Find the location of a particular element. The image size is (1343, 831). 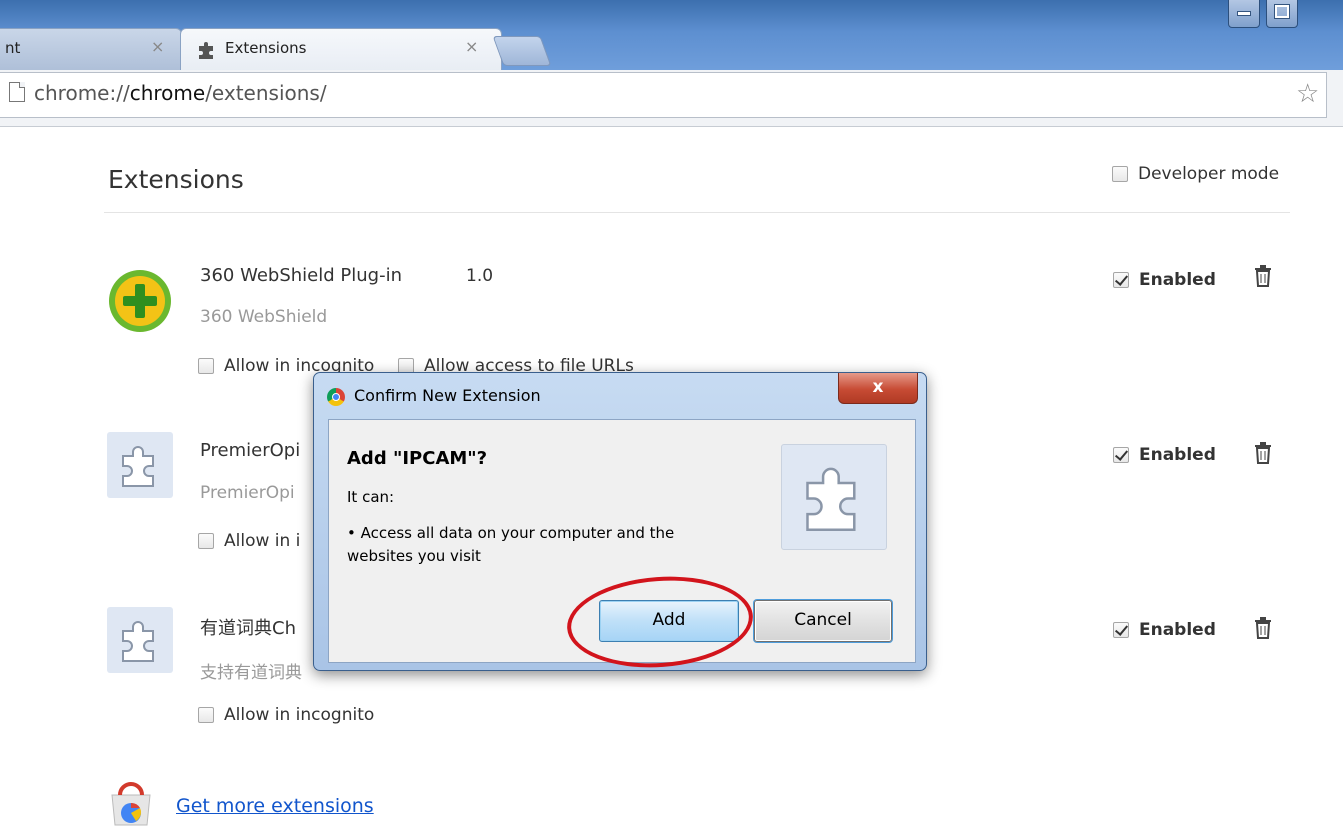

divider is located at coordinates (697, 212).